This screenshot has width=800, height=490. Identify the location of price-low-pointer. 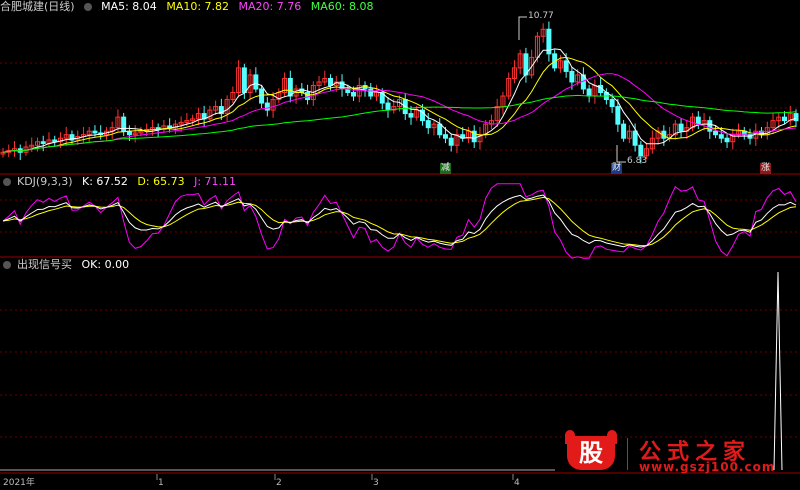
(621, 154).